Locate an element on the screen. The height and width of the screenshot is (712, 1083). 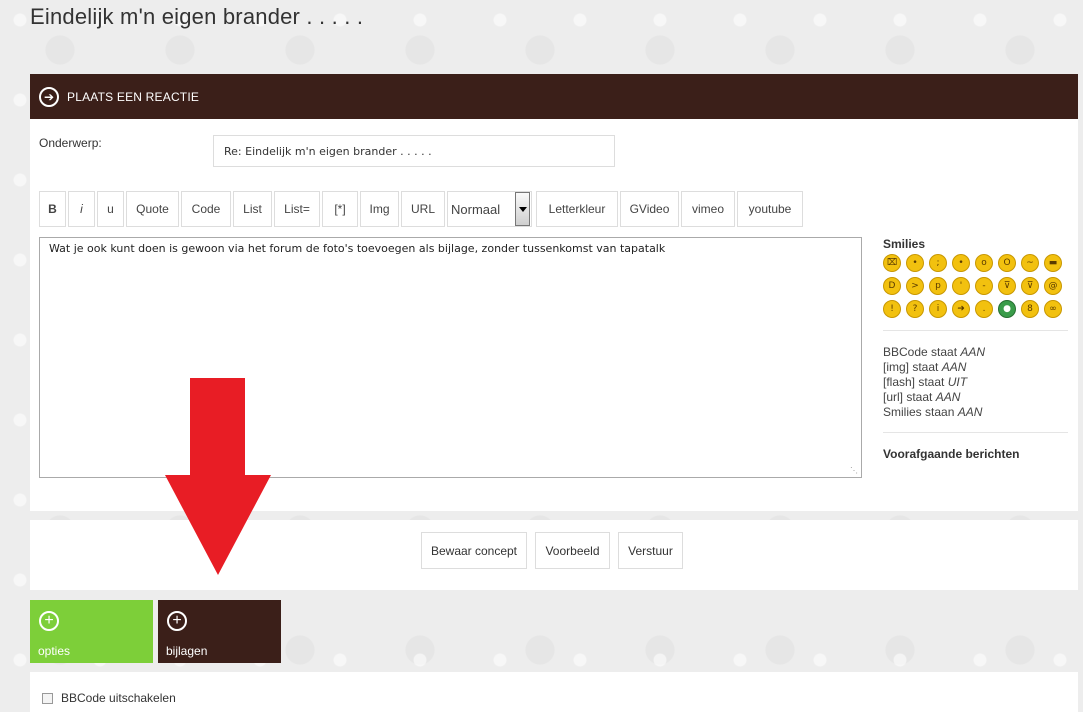
status-img: [img] staat AAN is located at coordinates (925, 367).